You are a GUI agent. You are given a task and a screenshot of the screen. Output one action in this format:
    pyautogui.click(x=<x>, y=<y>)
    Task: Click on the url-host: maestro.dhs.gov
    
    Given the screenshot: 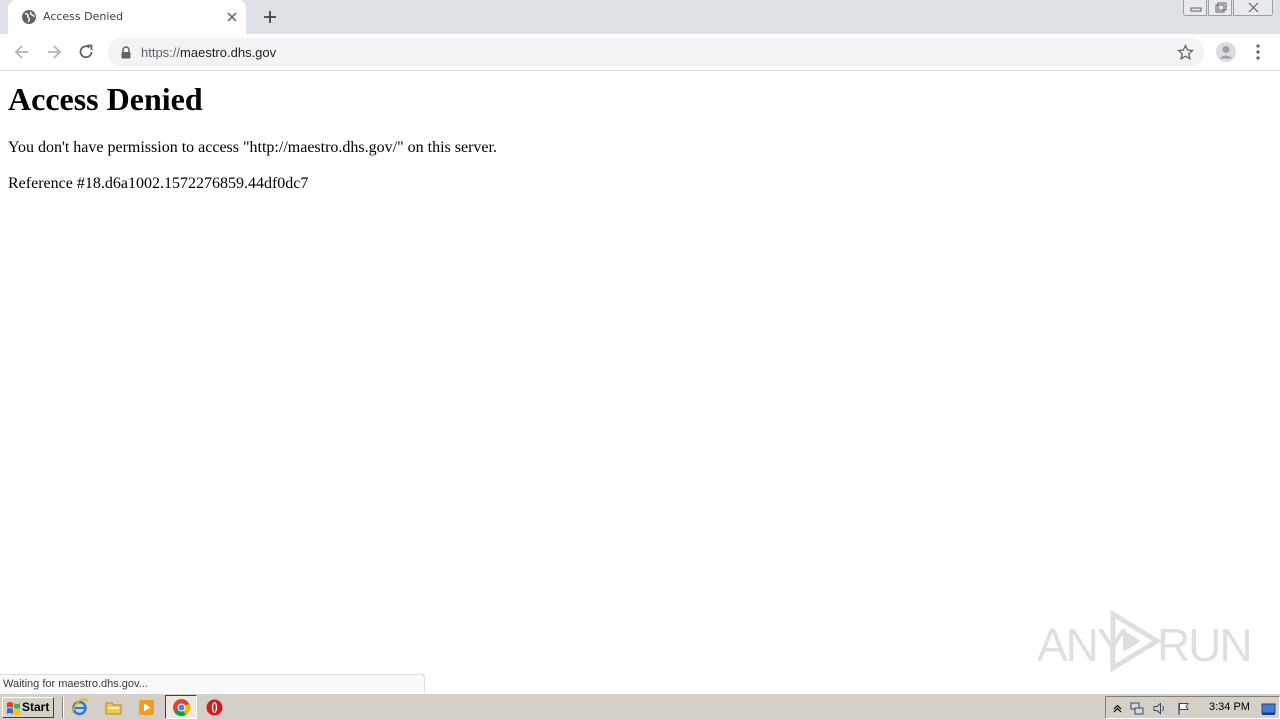 What is the action you would take?
    pyautogui.click(x=228, y=52)
    